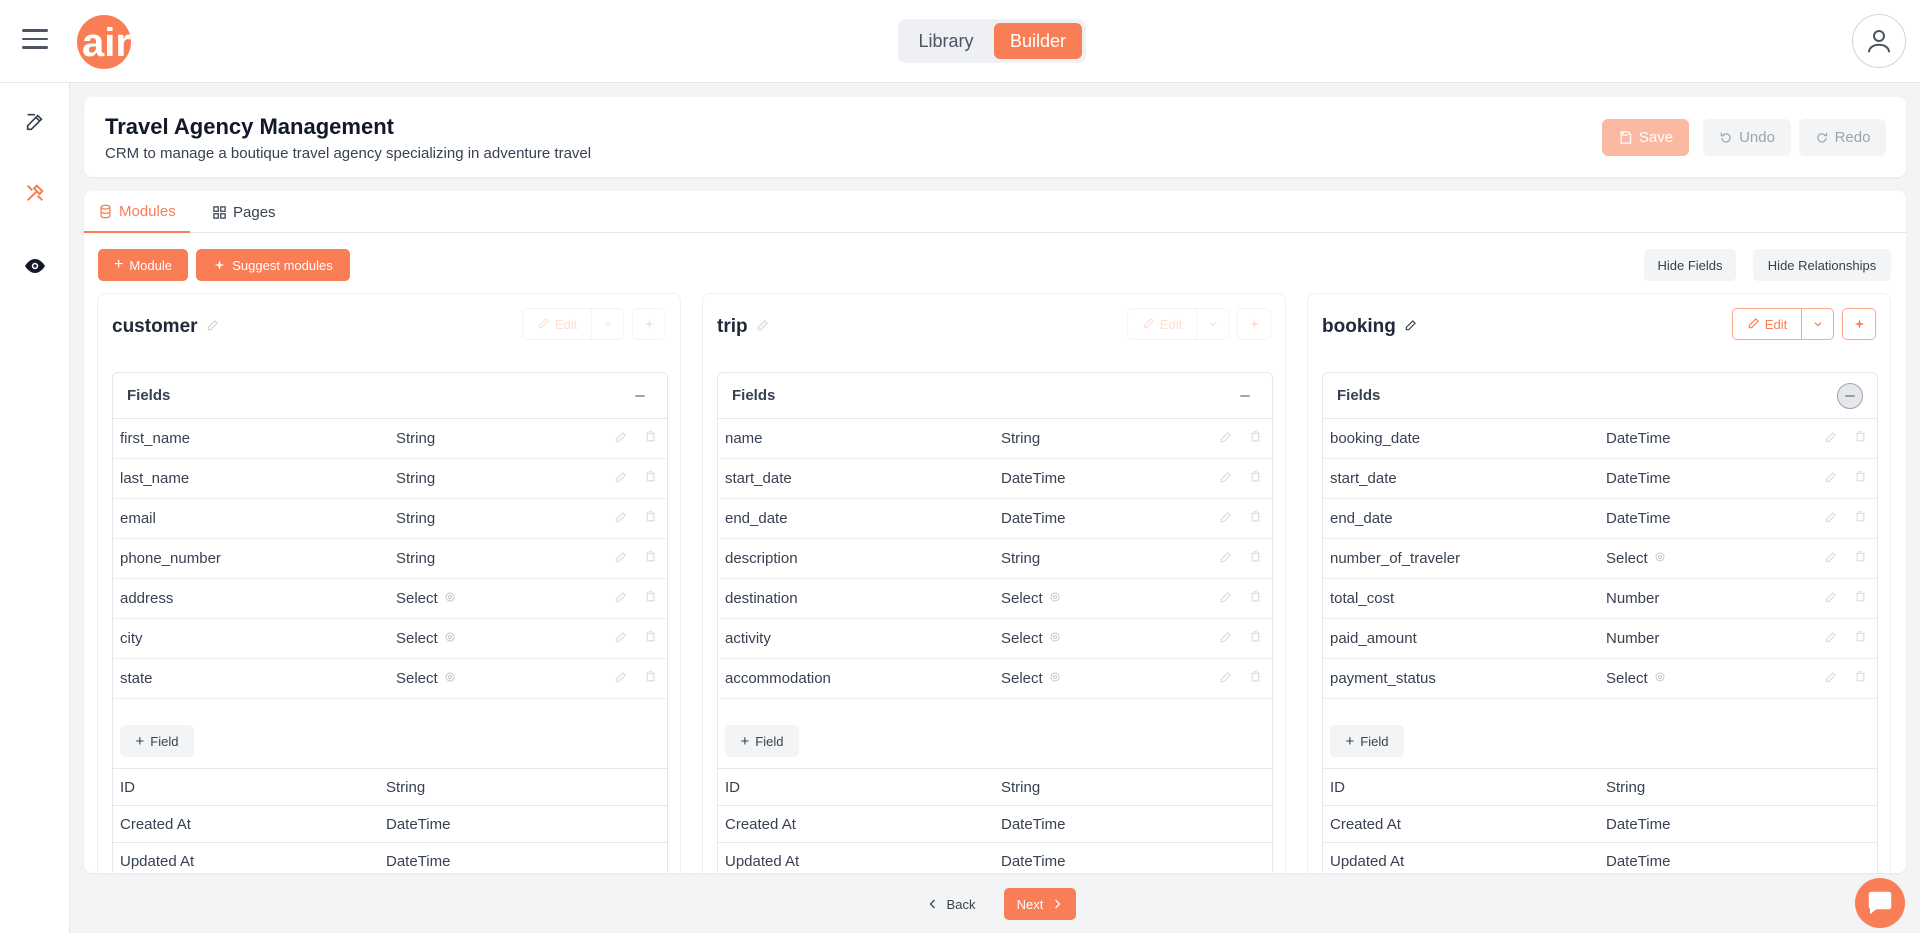 This screenshot has height=933, width=1920. Describe the element at coordinates (1600, 559) in the screenshot. I see `field-row: number_of_traveler Select` at that location.